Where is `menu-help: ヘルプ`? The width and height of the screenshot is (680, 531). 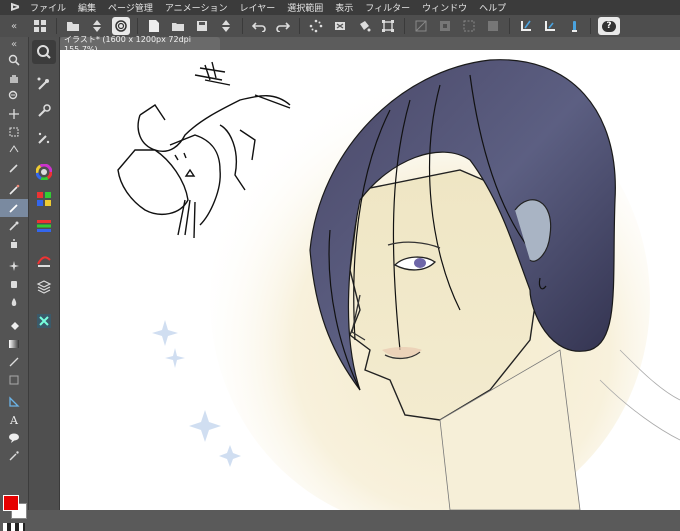
menu-help: ヘルプ is located at coordinates (492, 7).